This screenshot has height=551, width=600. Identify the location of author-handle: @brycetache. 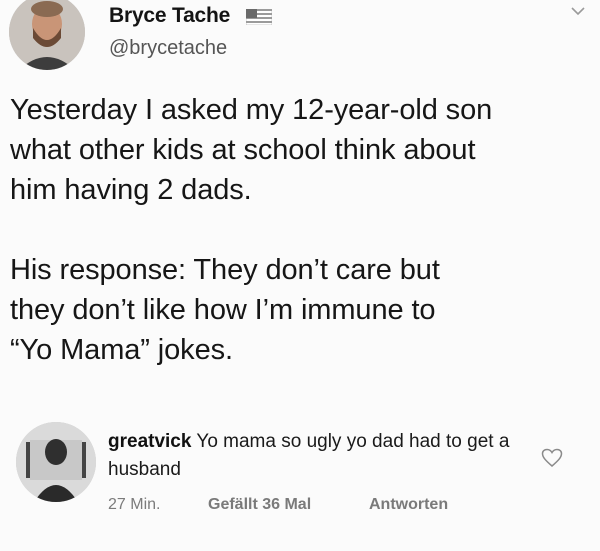
(168, 48).